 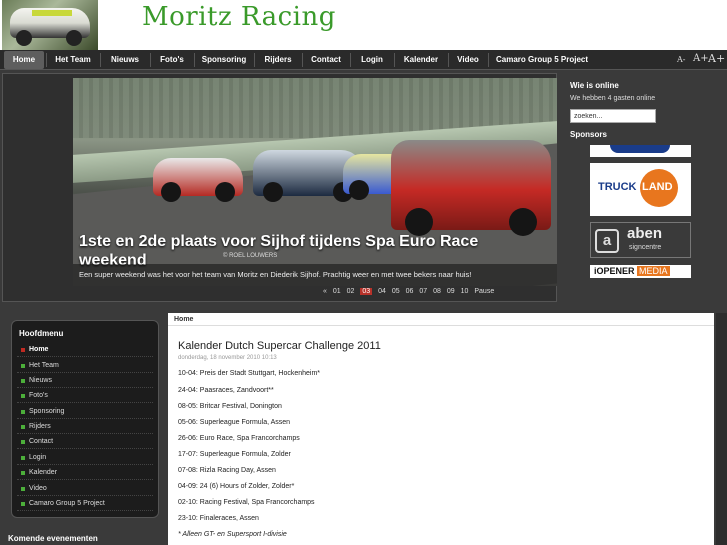 I want to click on menu-item-camaro-group-5-project: Camaro Group 5 Project, so click(x=85, y=504).